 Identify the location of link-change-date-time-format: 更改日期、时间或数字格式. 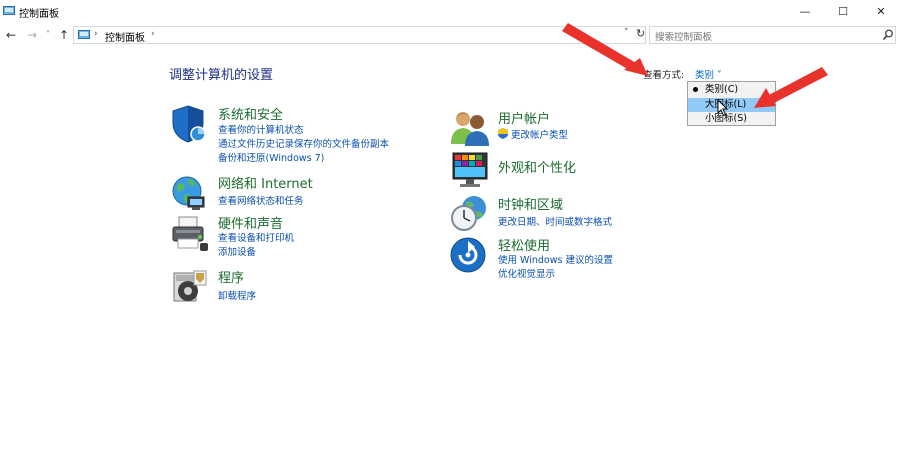
(555, 221).